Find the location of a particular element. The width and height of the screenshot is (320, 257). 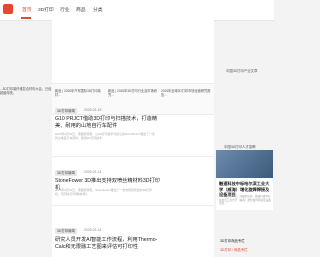

featured-card-image is located at coordinates (244, 164).